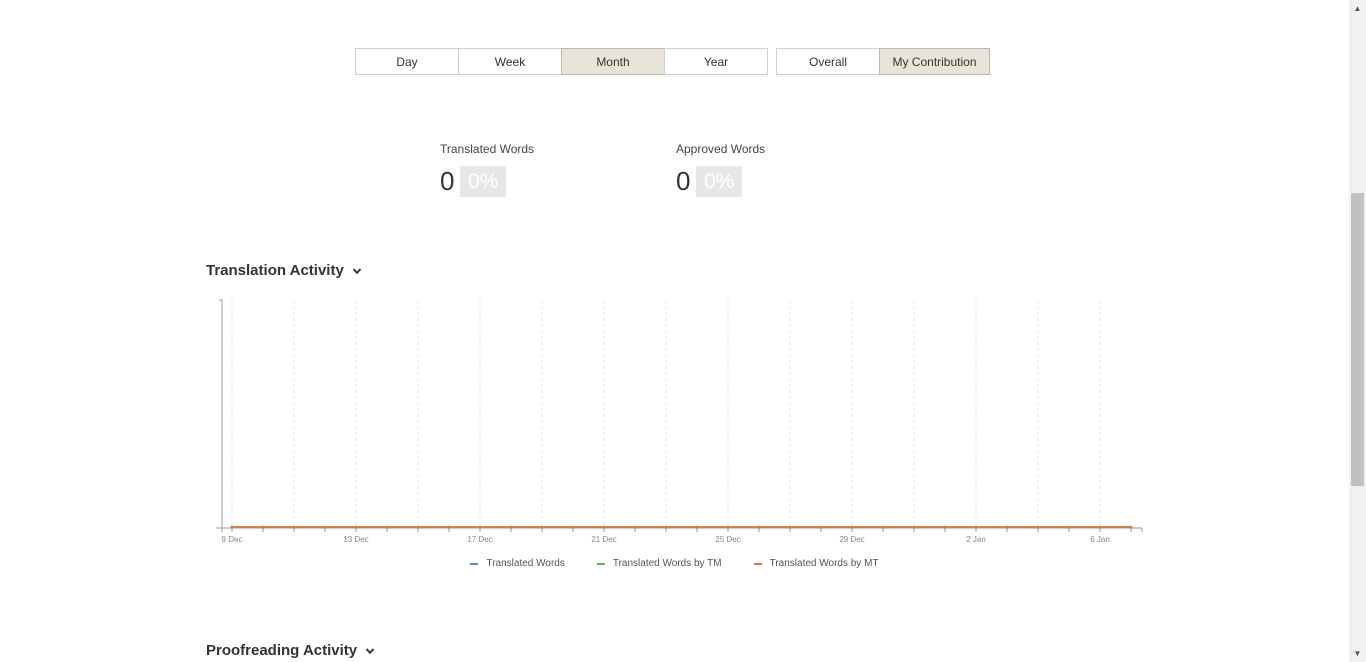 The image size is (1366, 662). I want to click on stat-approved-words: Approved Words 0 0%, so click(720, 169).